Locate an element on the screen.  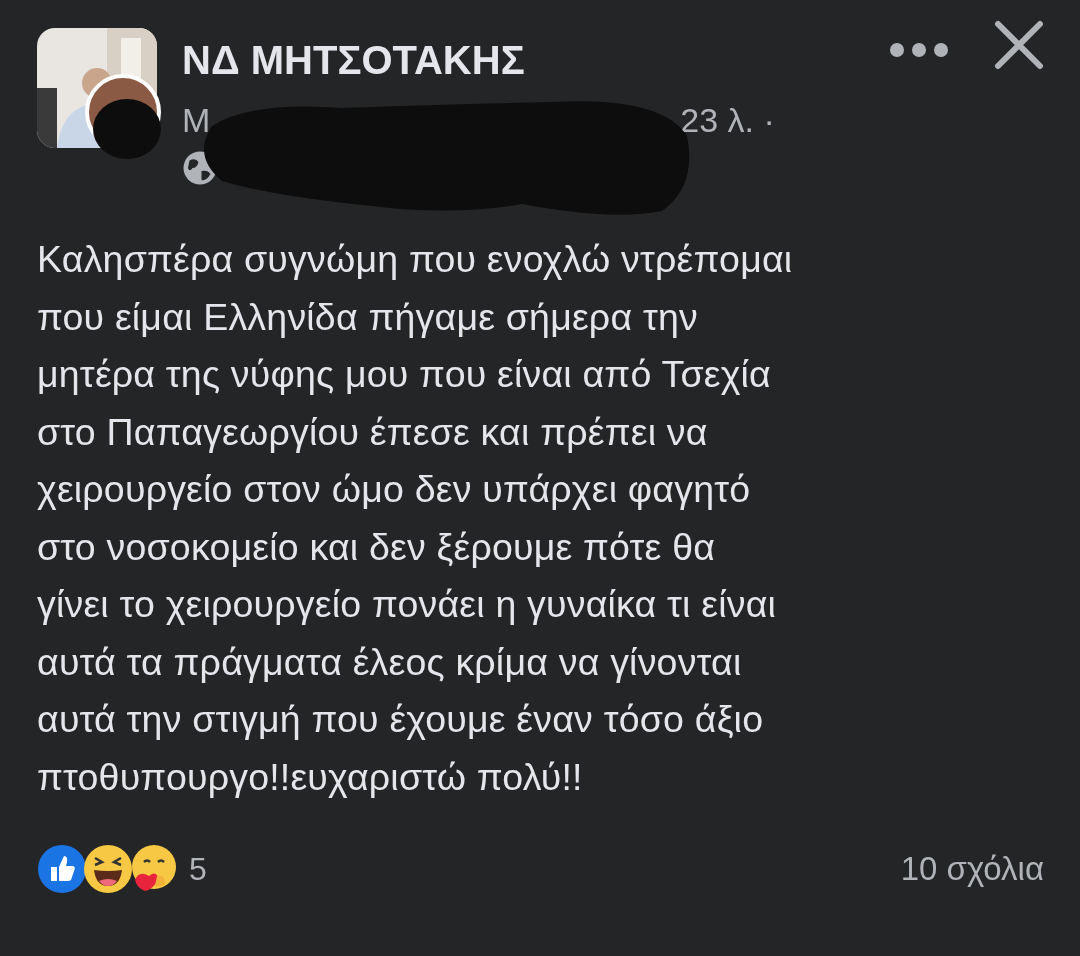
like-icon is located at coordinates (62, 869).